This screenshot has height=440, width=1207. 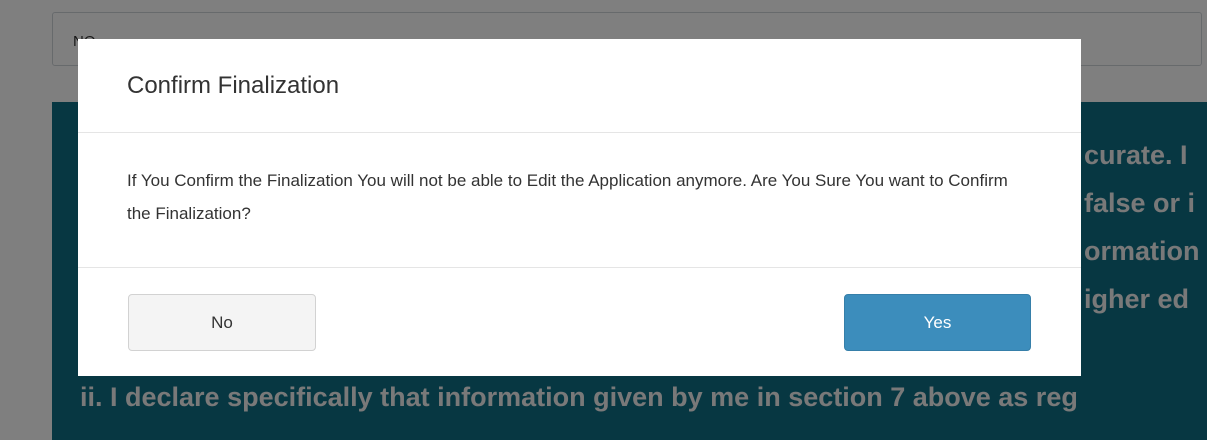 What do you see at coordinates (233, 85) in the screenshot?
I see `modal-title: Confirm Finalization` at bounding box center [233, 85].